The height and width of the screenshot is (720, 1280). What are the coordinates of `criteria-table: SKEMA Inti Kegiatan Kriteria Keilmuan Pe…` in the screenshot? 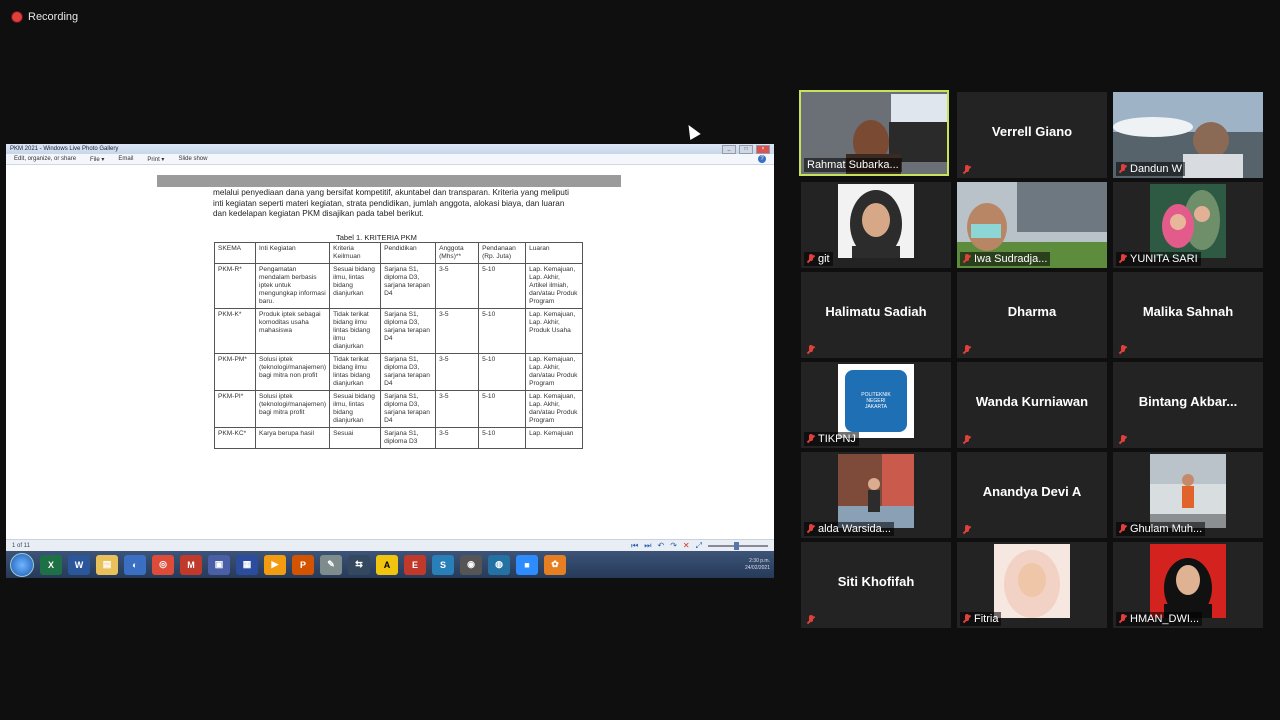 It's located at (399, 345).